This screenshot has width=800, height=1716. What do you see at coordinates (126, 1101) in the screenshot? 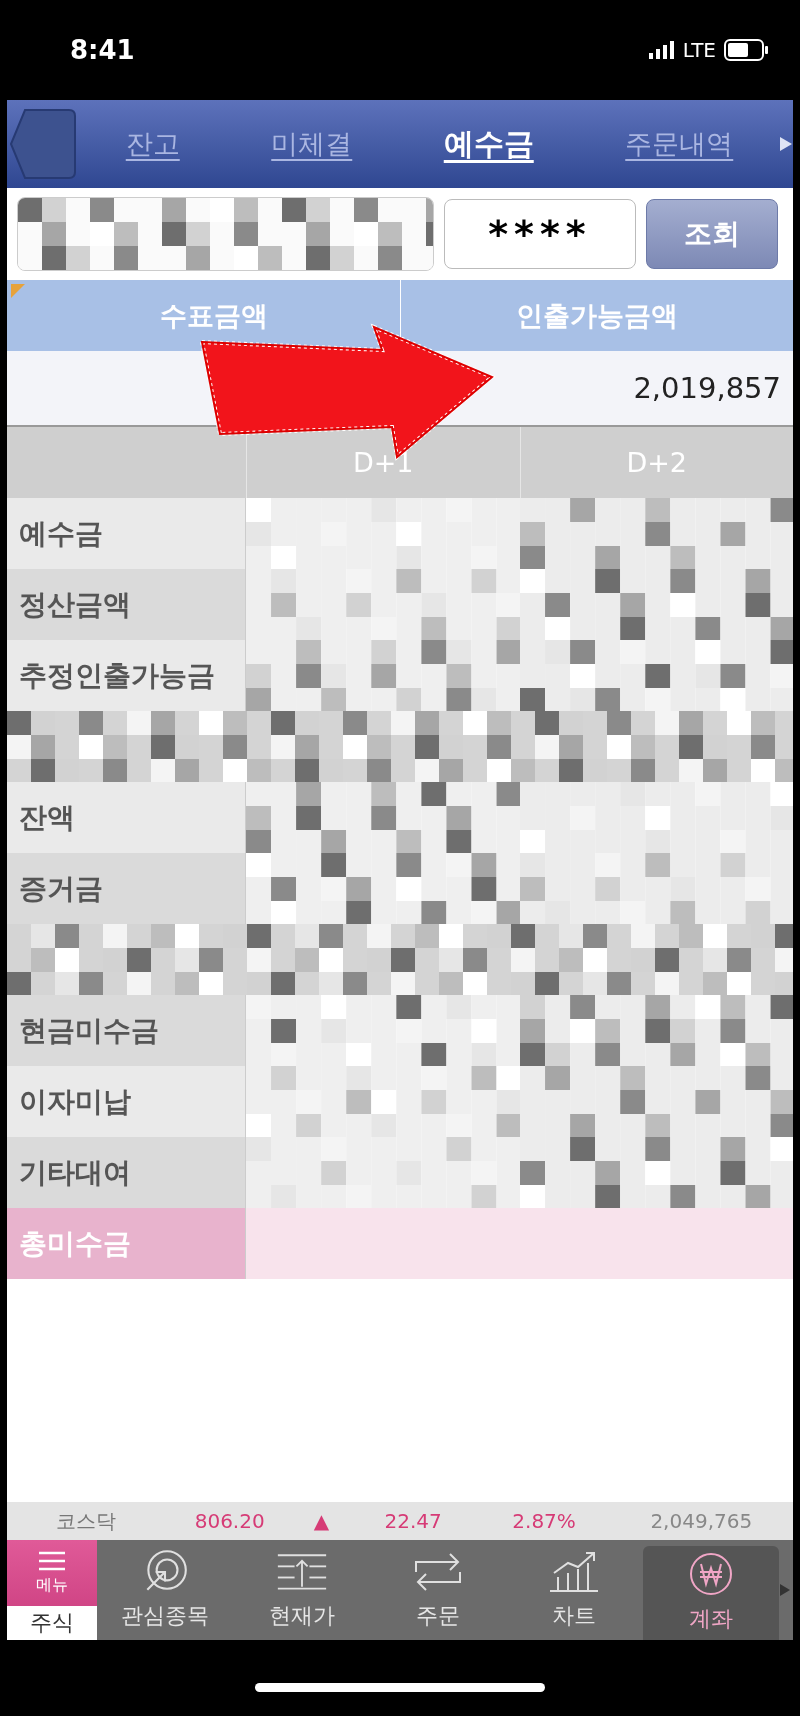
I see `row-label: 이자미납` at bounding box center [126, 1101].